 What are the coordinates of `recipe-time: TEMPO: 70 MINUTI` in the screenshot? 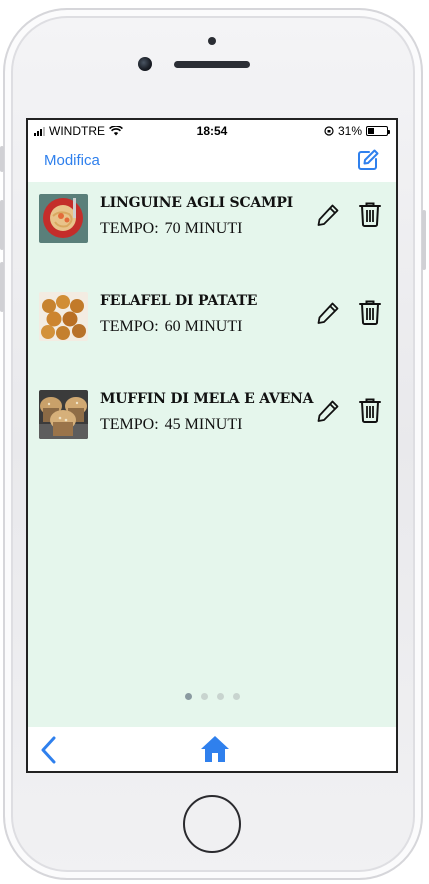 It's located at (171, 229).